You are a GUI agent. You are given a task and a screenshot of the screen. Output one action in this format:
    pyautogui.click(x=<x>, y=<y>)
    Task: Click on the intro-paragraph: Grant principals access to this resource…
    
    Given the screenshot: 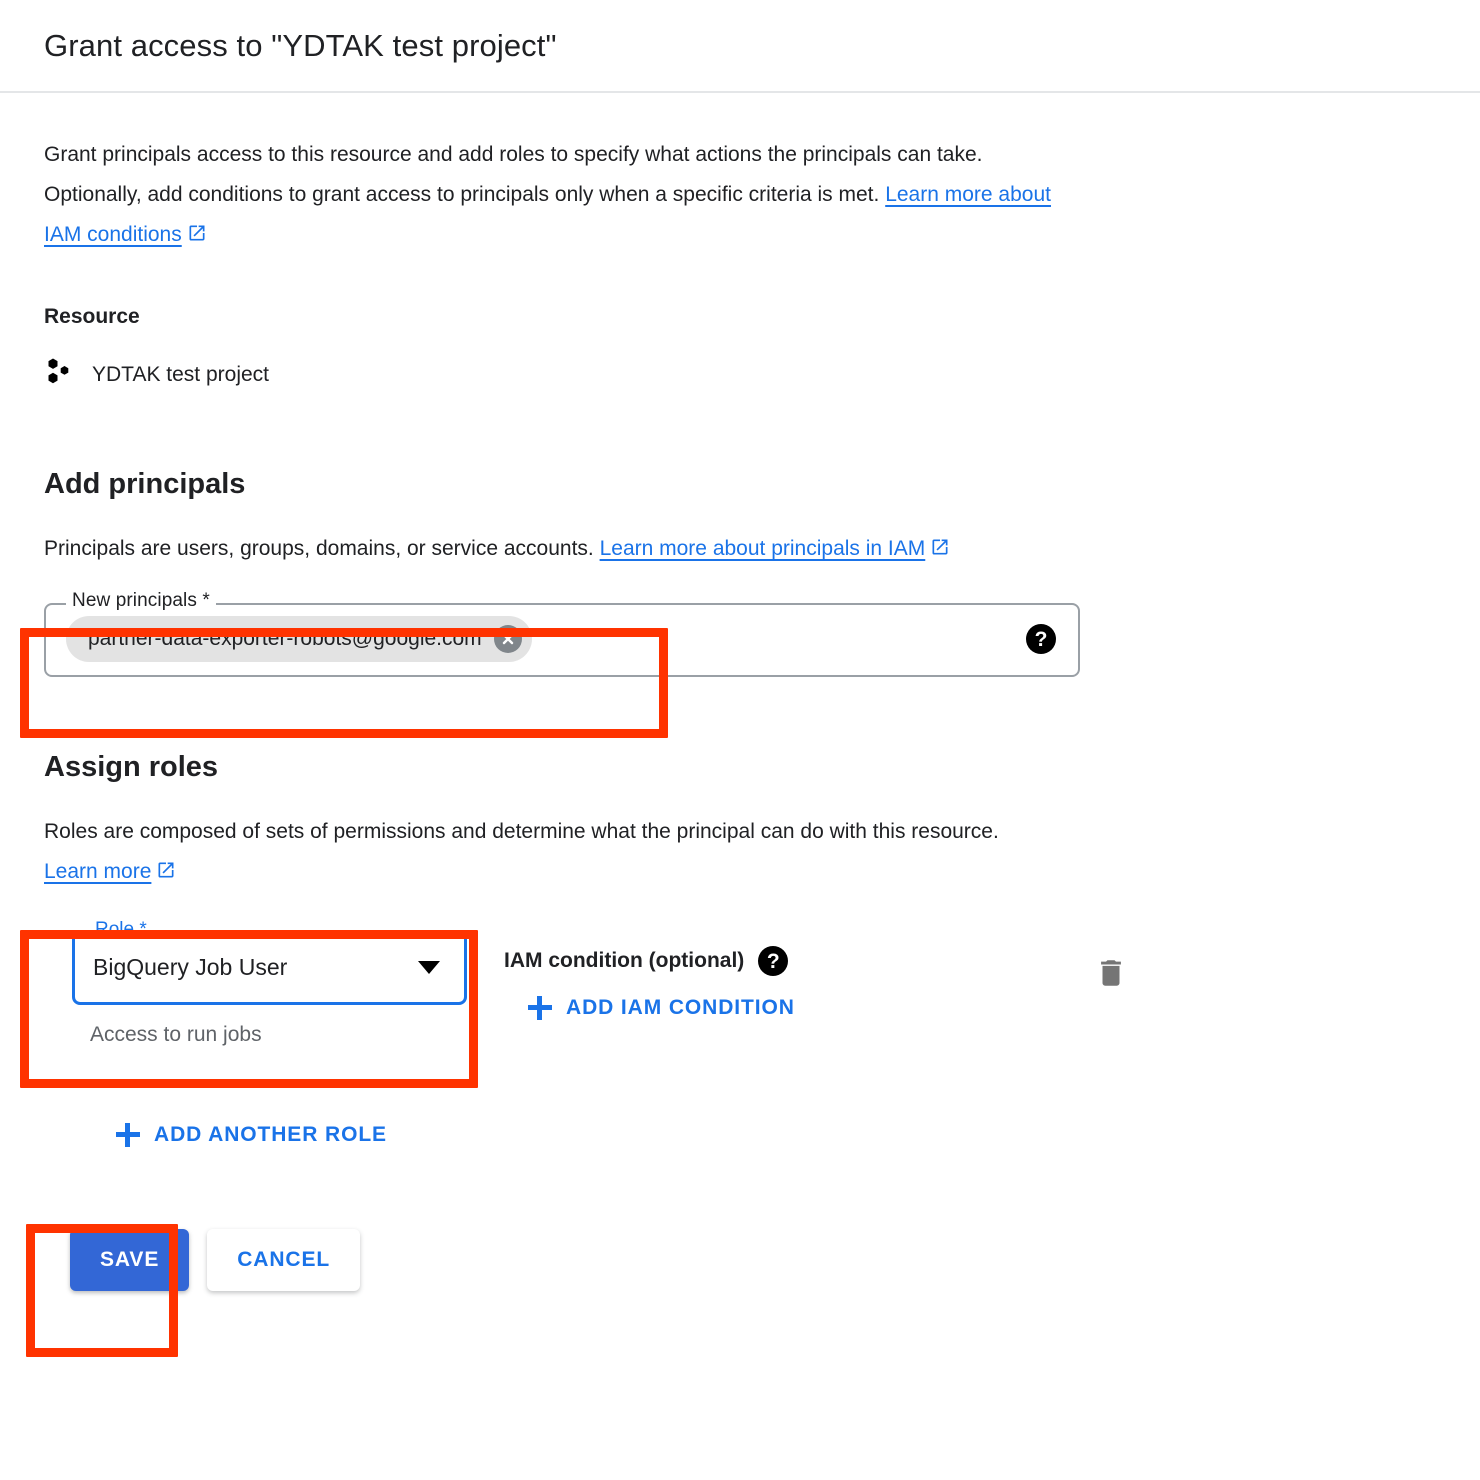 What is the action you would take?
    pyautogui.click(x=551, y=196)
    